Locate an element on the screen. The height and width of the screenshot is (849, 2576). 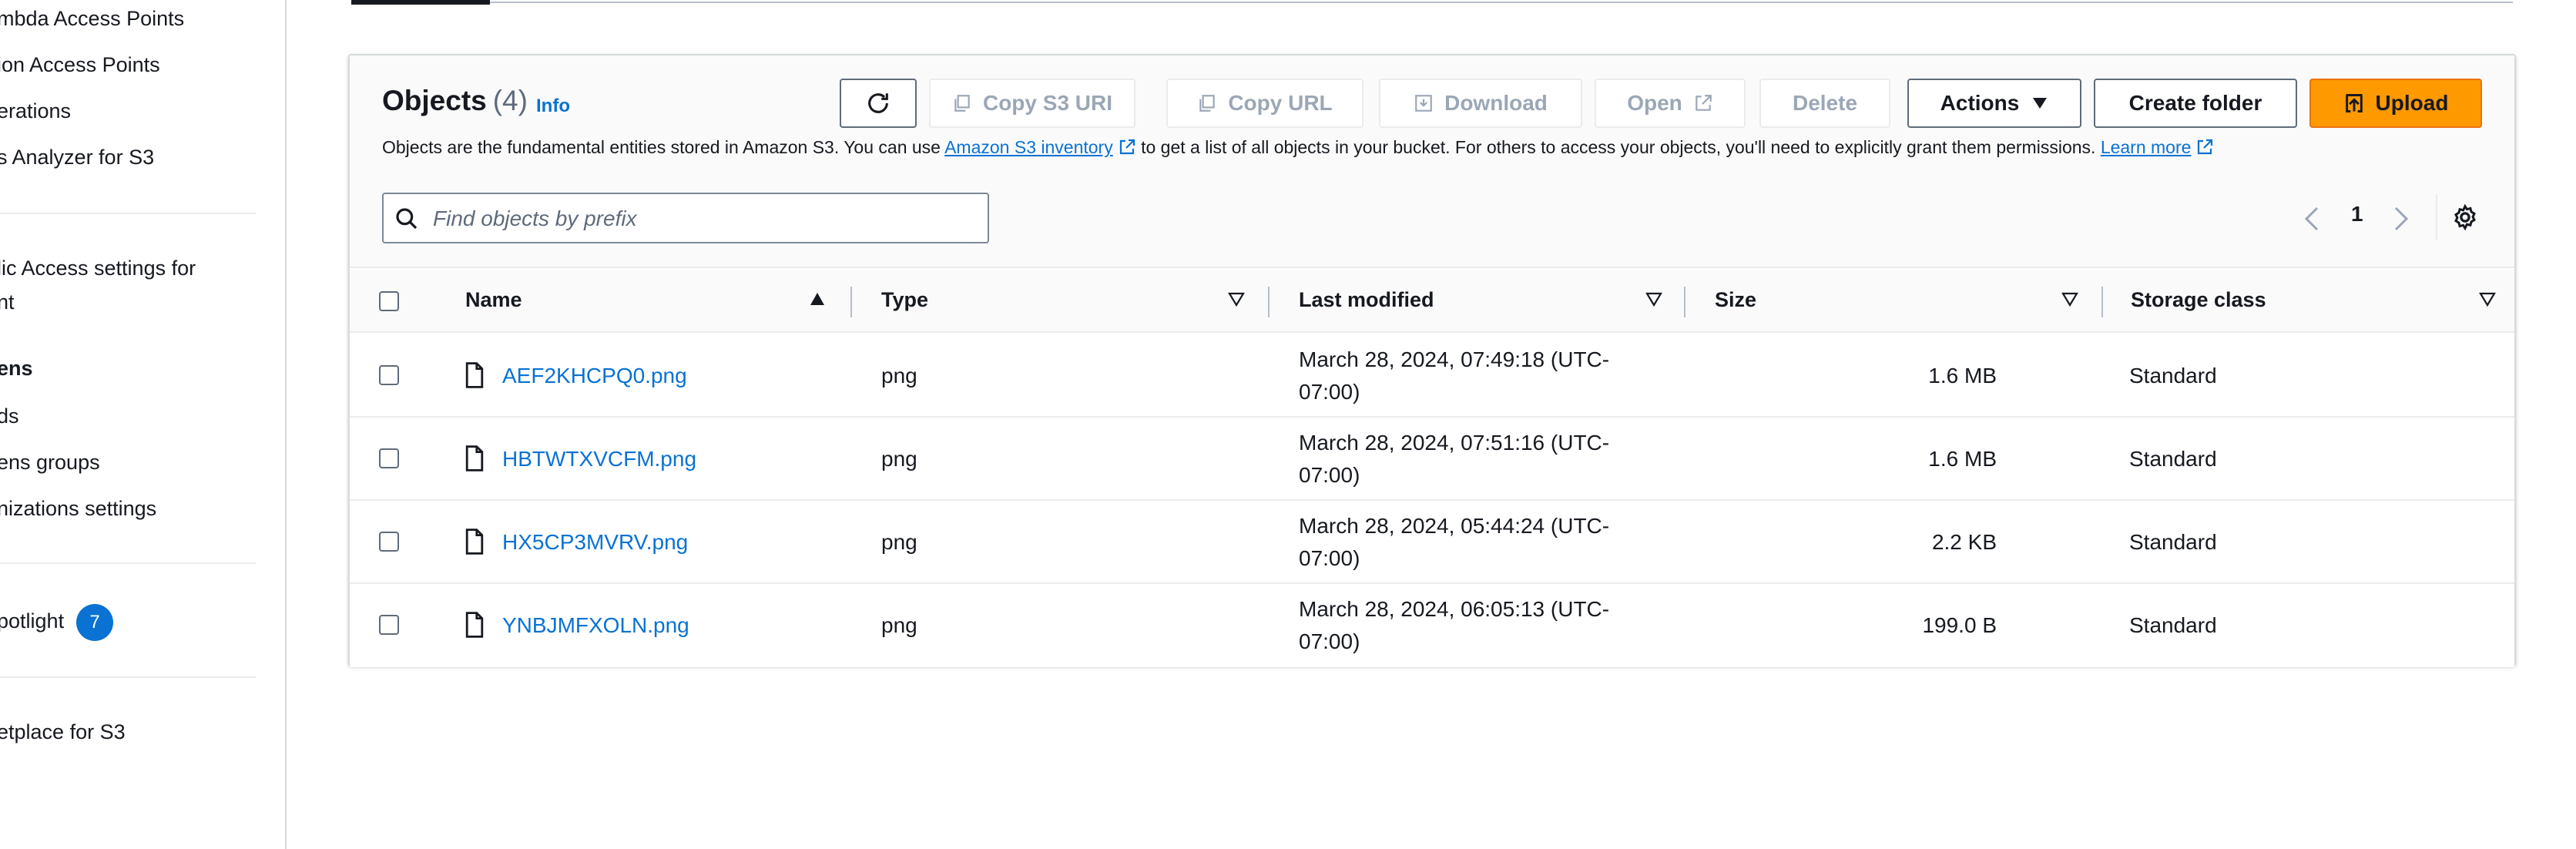
copy-s3-uri-button: Copy S3 URI is located at coordinates (1032, 103).